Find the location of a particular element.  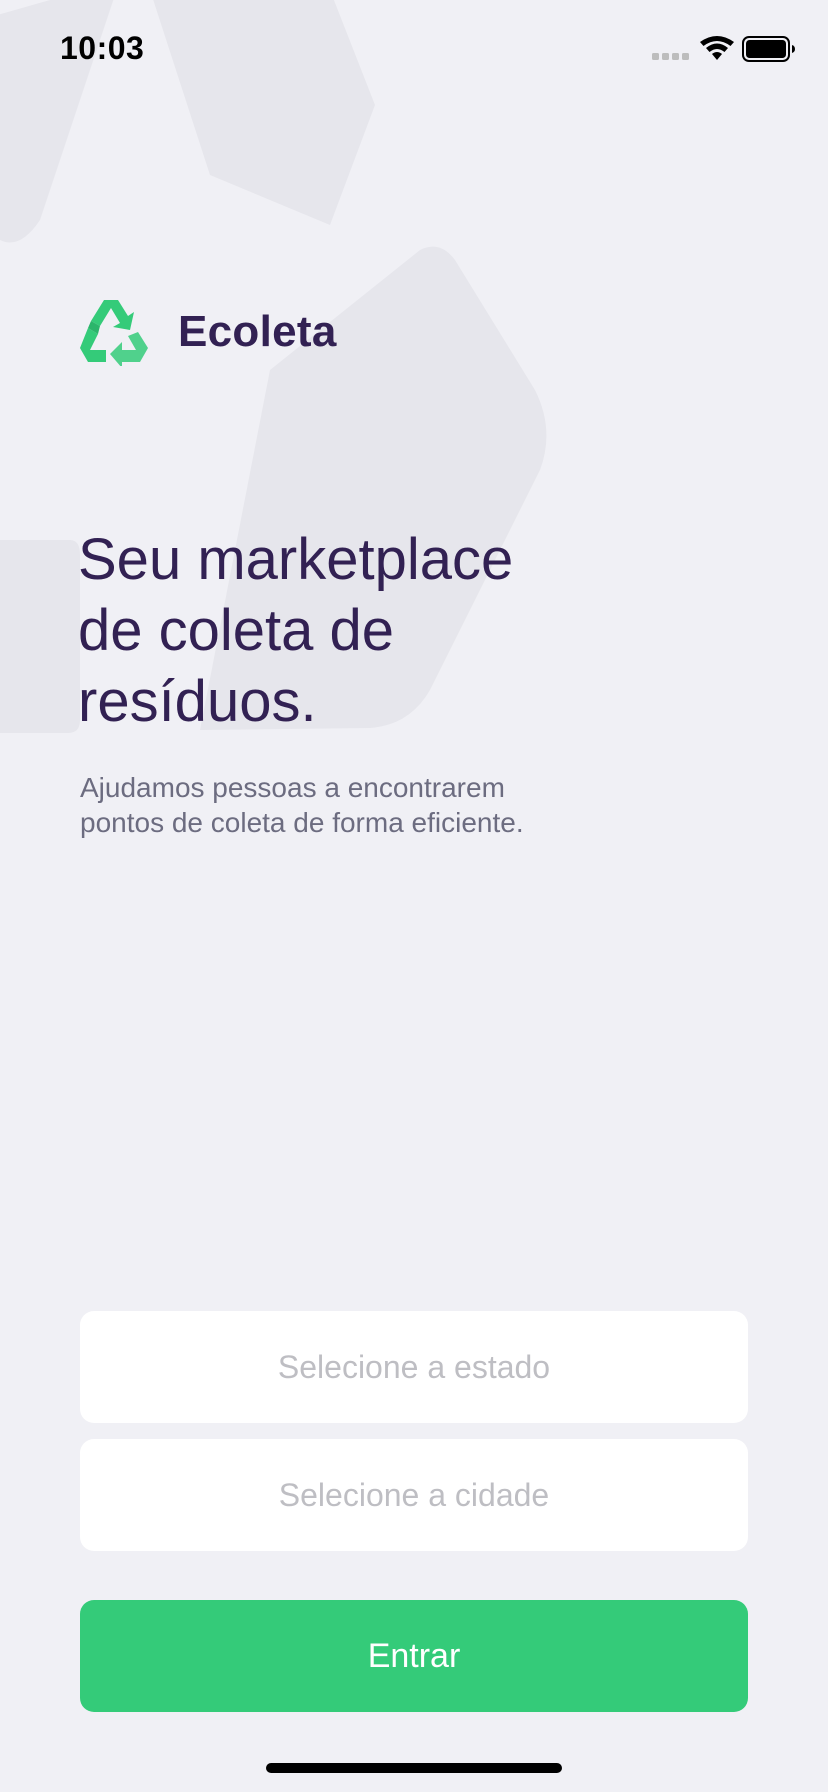

hero-title-line: resíduos. is located at coordinates (197, 701).